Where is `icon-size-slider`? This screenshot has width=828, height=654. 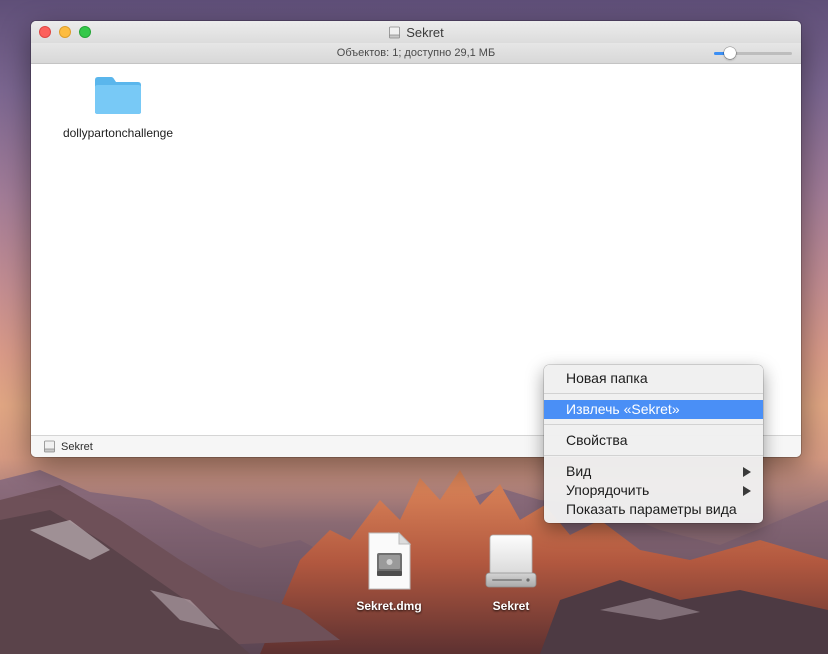 icon-size-slider is located at coordinates (753, 53).